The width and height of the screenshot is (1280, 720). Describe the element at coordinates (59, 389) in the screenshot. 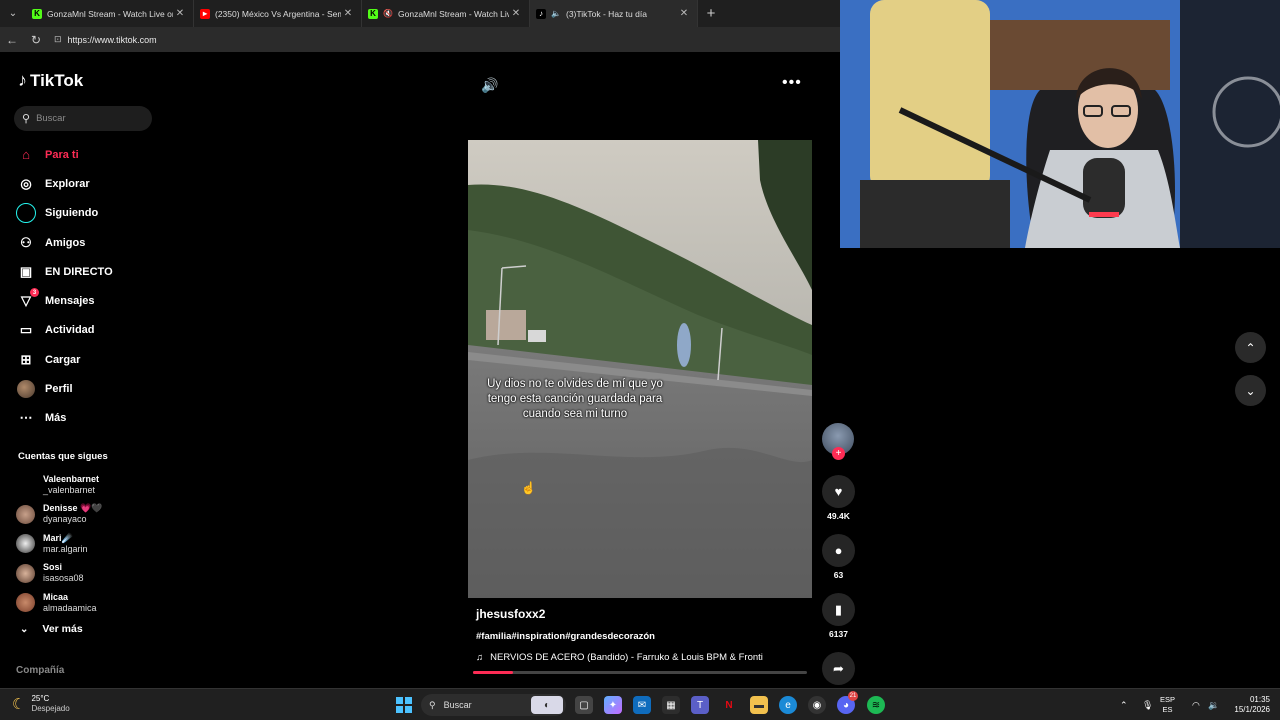

I see `sidebar-item-label: Perfil` at that location.